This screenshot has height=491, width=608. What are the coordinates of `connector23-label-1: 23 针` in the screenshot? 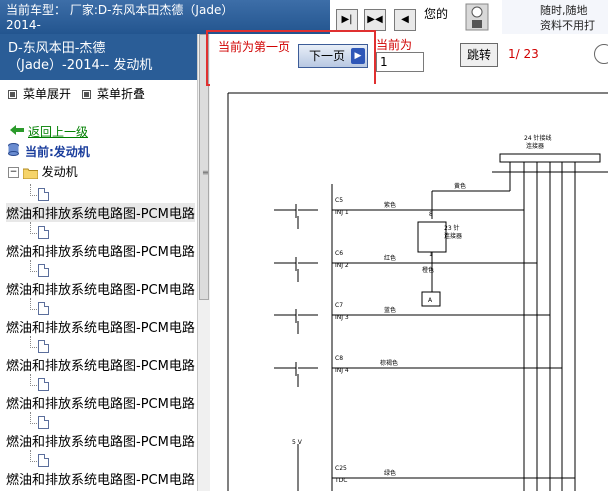 It's located at (452, 228).